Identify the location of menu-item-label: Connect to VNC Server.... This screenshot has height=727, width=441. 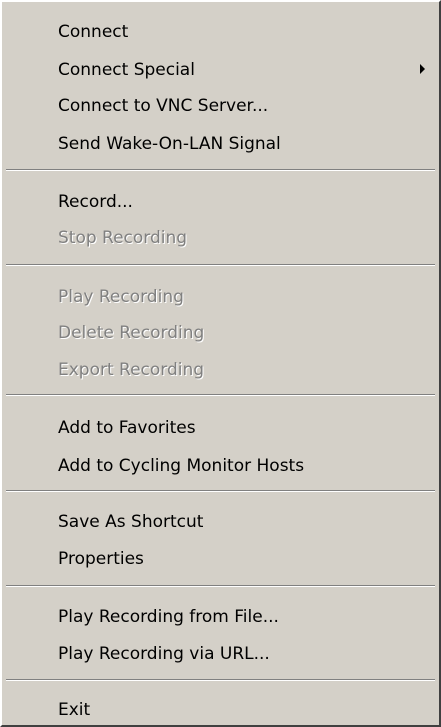
(163, 106).